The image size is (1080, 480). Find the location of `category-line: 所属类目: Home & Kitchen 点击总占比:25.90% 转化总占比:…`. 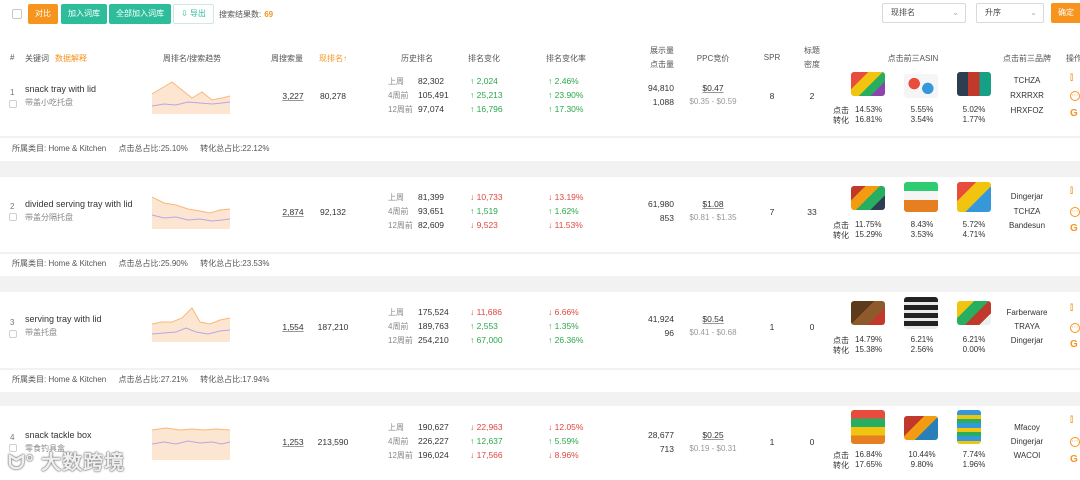

category-line: 所属类目: Home & Kitchen 点击总占比:25.90% 转化总占比:… is located at coordinates (145, 263).